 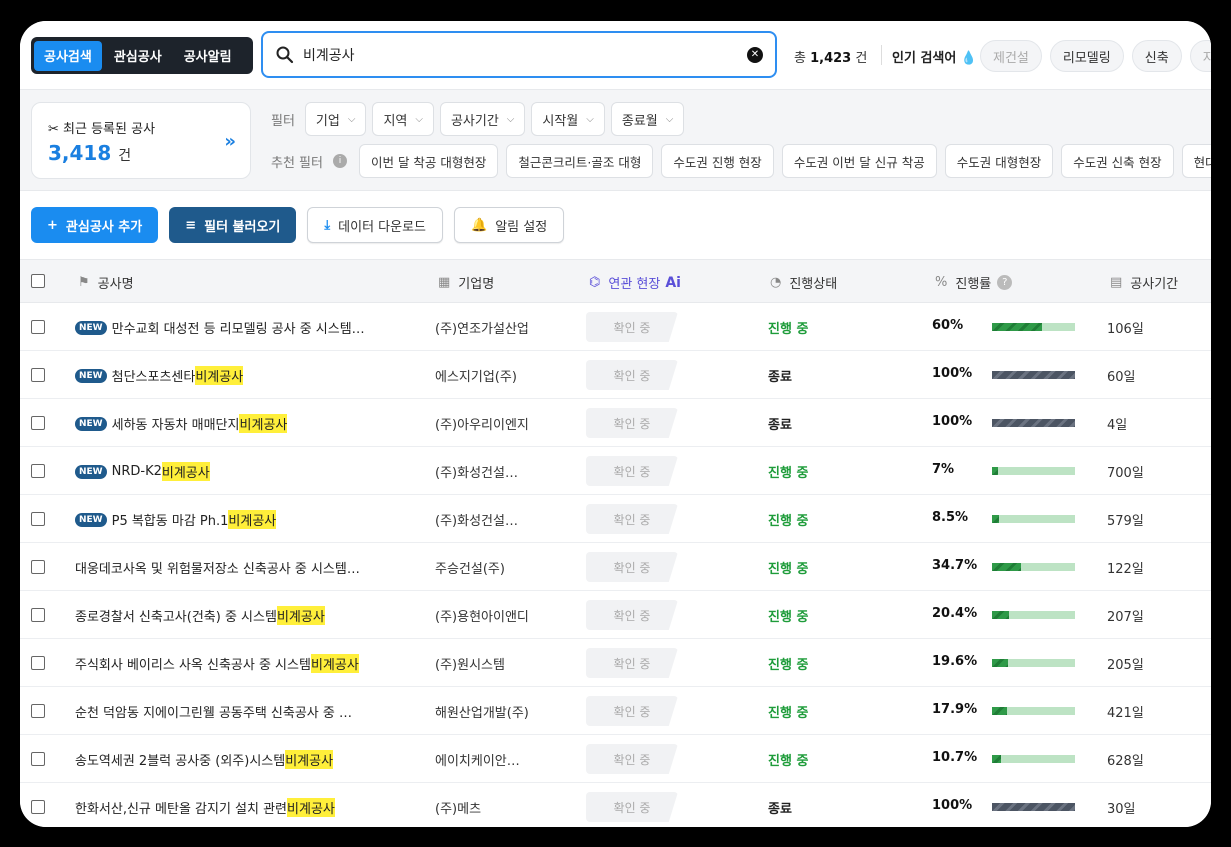 What do you see at coordinates (974, 282) in the screenshot?
I see `col-progress: % 진행률?` at bounding box center [974, 282].